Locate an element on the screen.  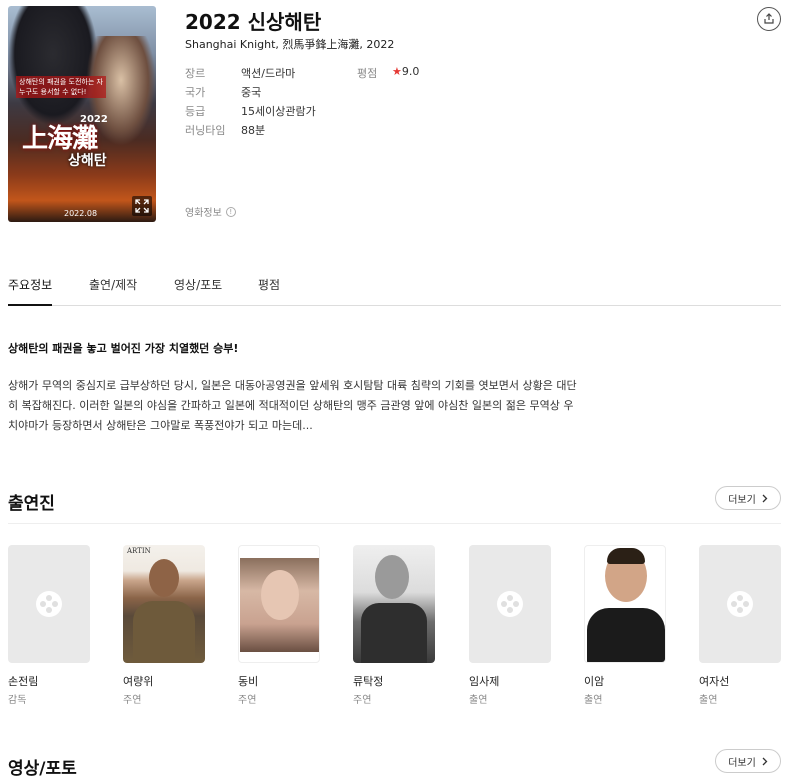
share-button is located at coordinates (769, 19).